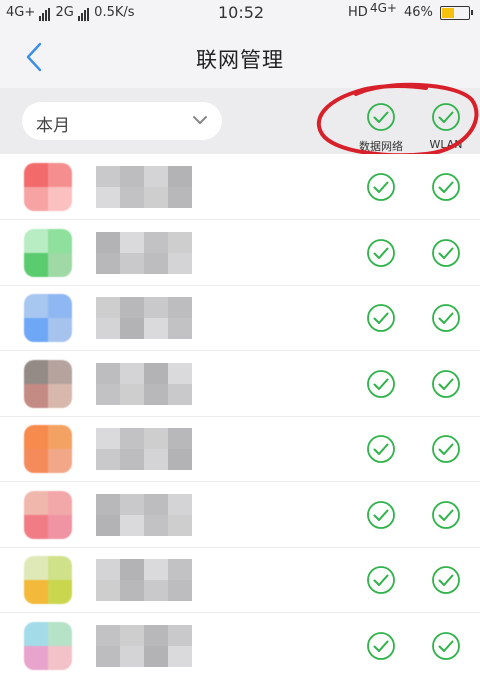 The width and height of the screenshot is (480, 675). I want to click on hd-indicator: HD, so click(358, 12).